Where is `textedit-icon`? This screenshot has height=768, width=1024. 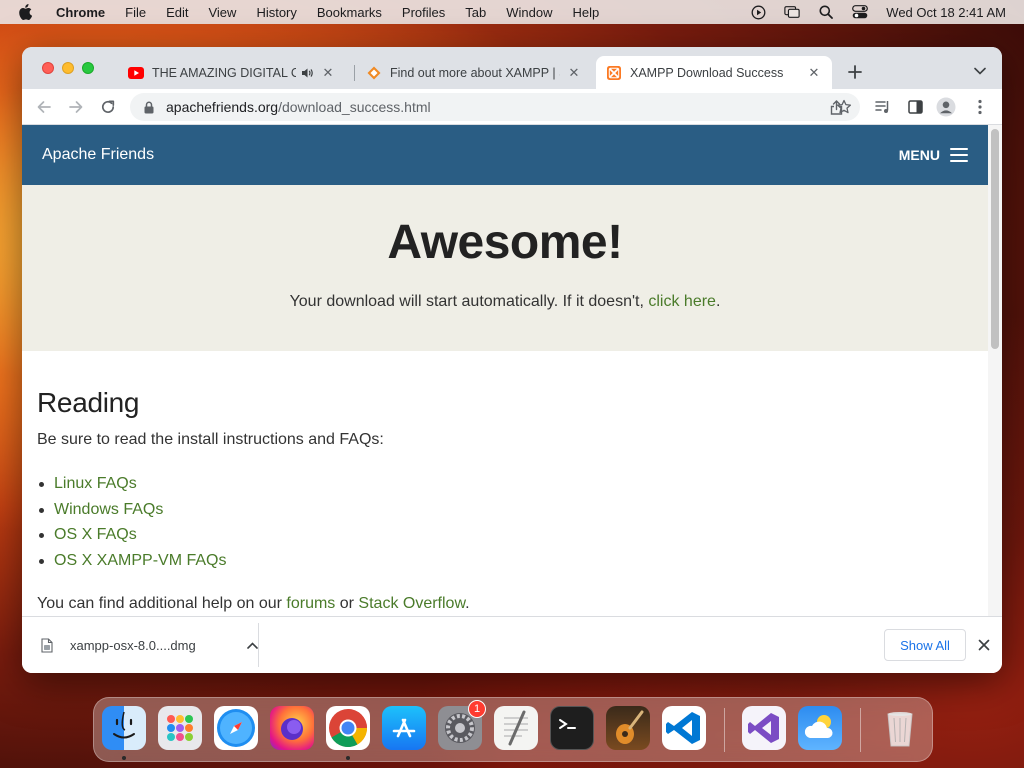
textedit-icon is located at coordinates (516, 728).